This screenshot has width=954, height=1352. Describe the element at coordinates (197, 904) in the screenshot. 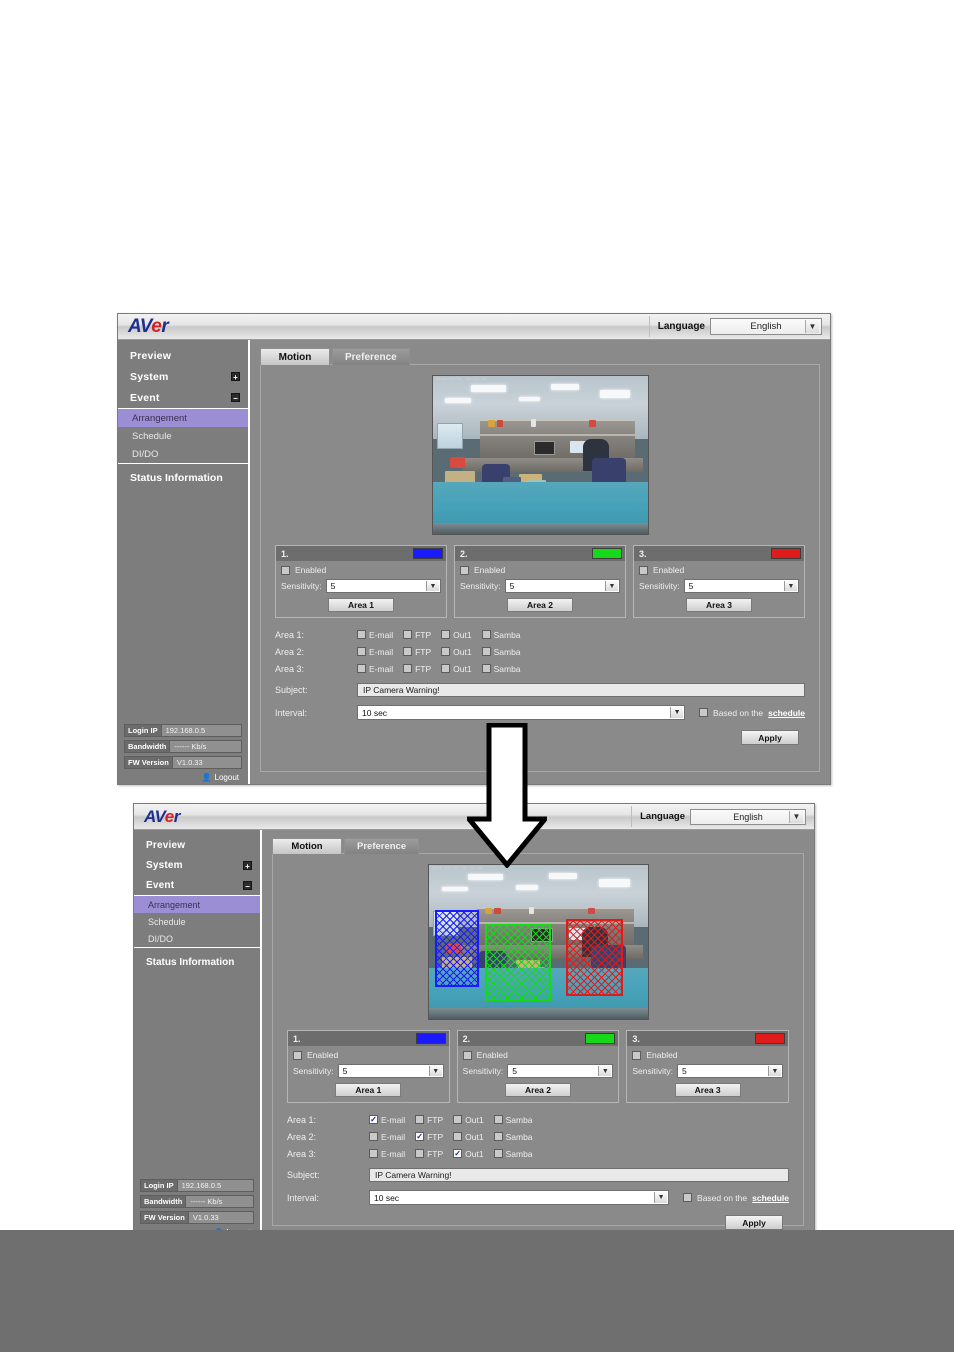

I see `sidebar-item-arrangement: Arrangement` at that location.